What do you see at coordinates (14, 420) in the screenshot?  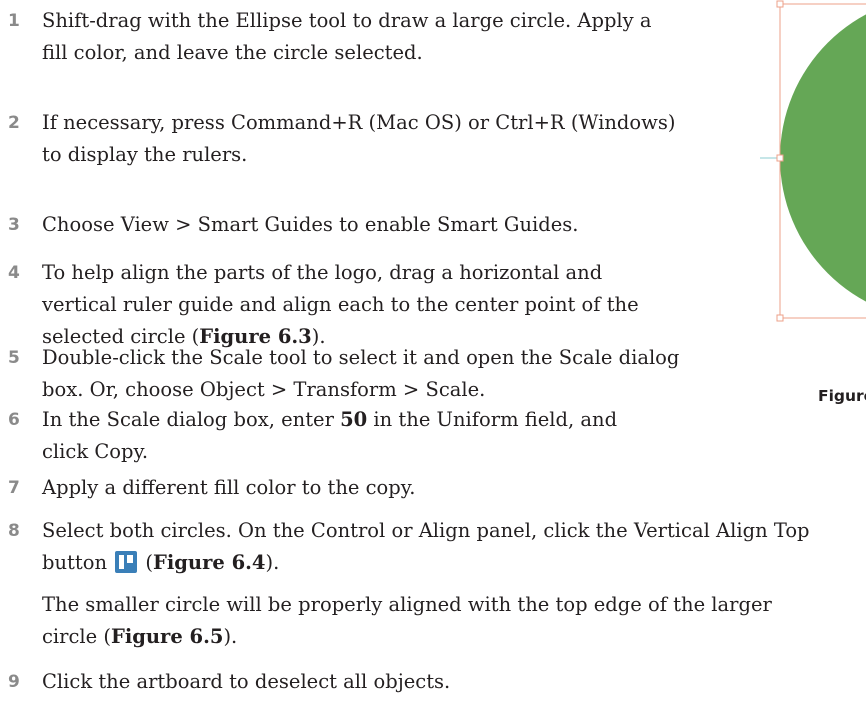 I see `step-number: 6` at bounding box center [14, 420].